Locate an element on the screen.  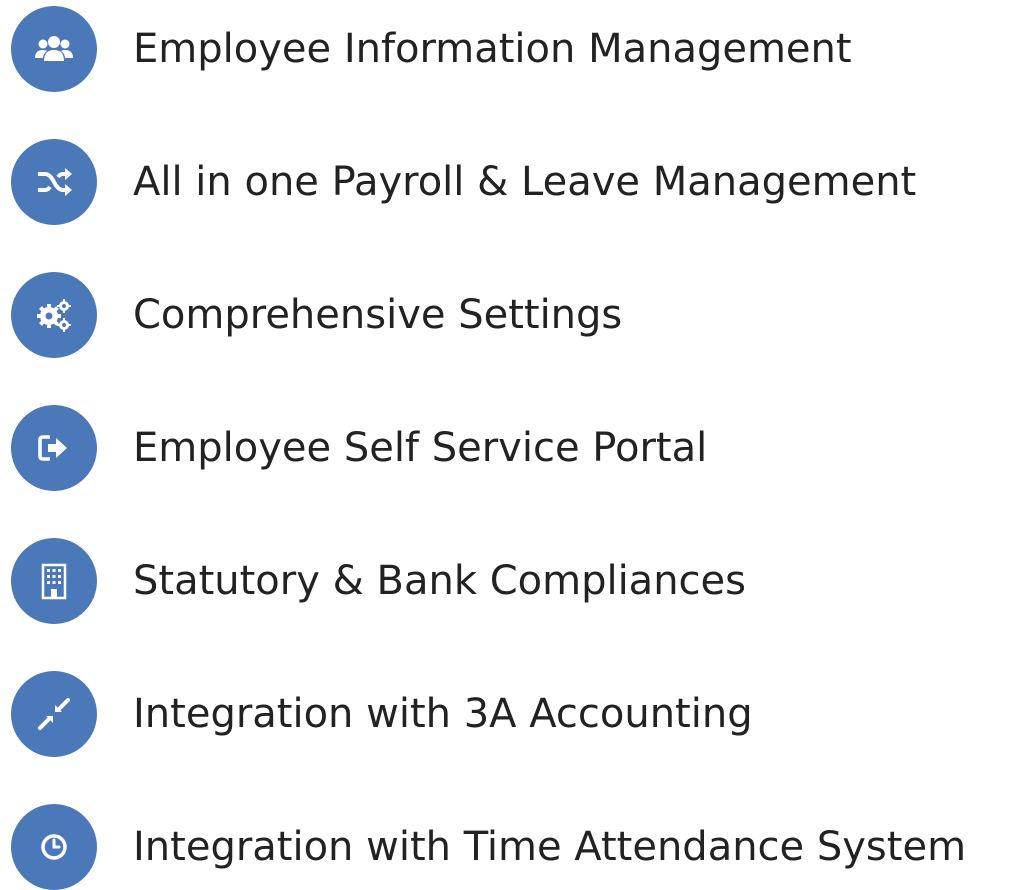
gears-icon is located at coordinates (54, 315).